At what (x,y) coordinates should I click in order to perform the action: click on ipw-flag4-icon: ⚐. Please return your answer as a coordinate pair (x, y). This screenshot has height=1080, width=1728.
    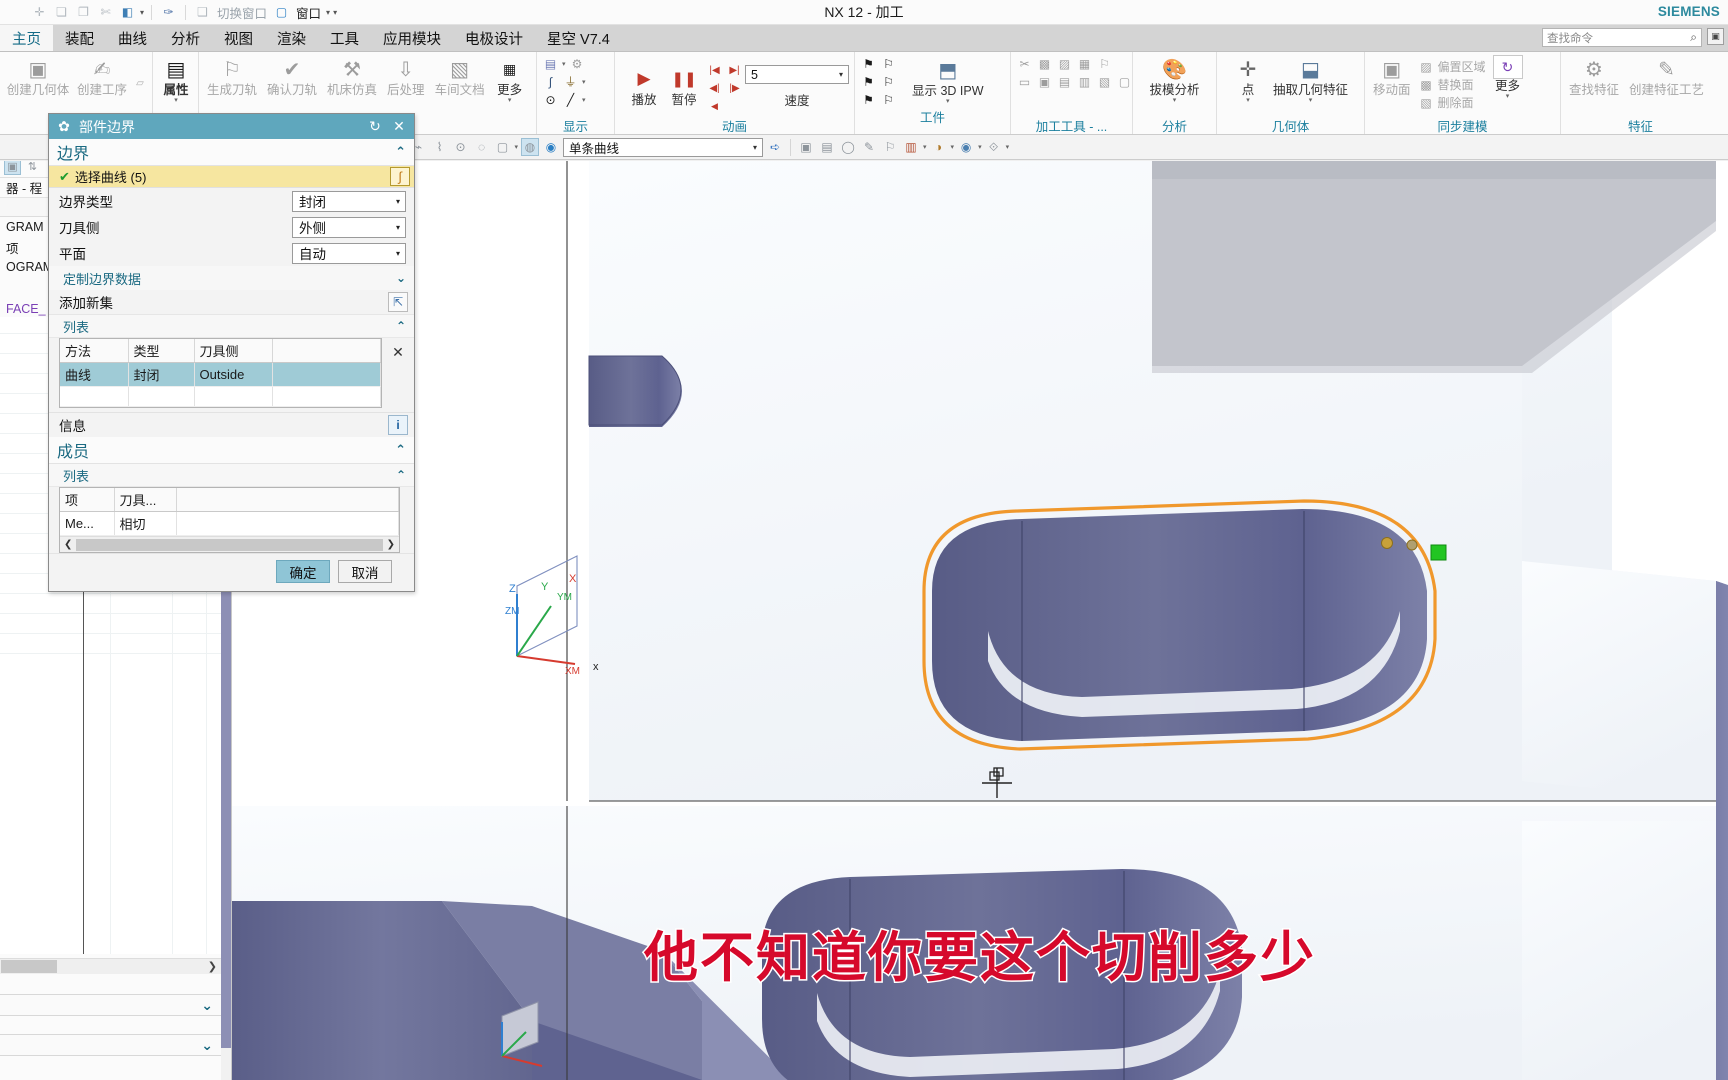
    Looking at the image, I should click on (888, 82).